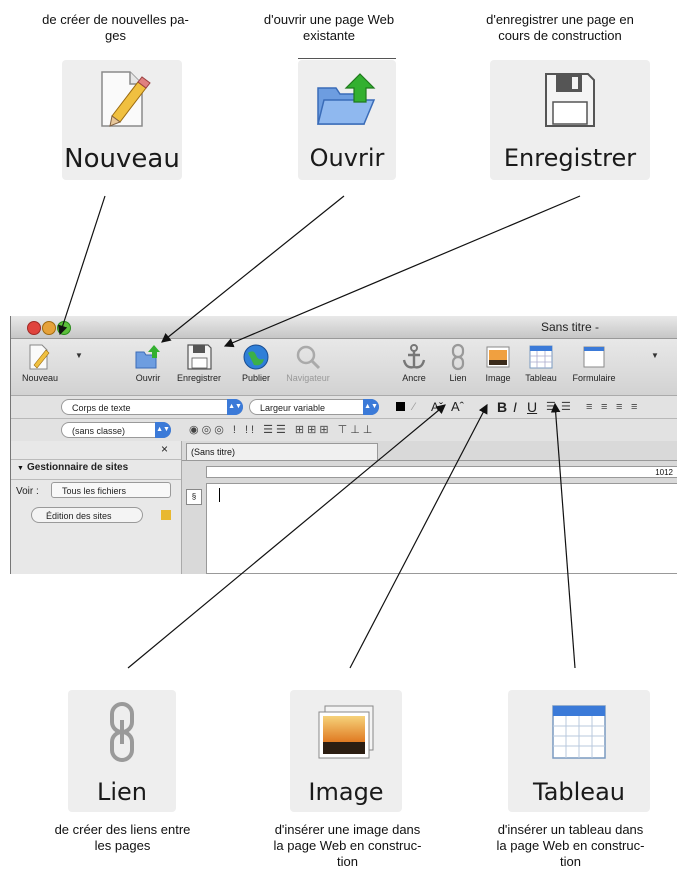 This screenshot has height=877, width=677. What do you see at coordinates (457, 407) in the screenshot?
I see `font-larger-icon: Aˆ` at bounding box center [457, 407].